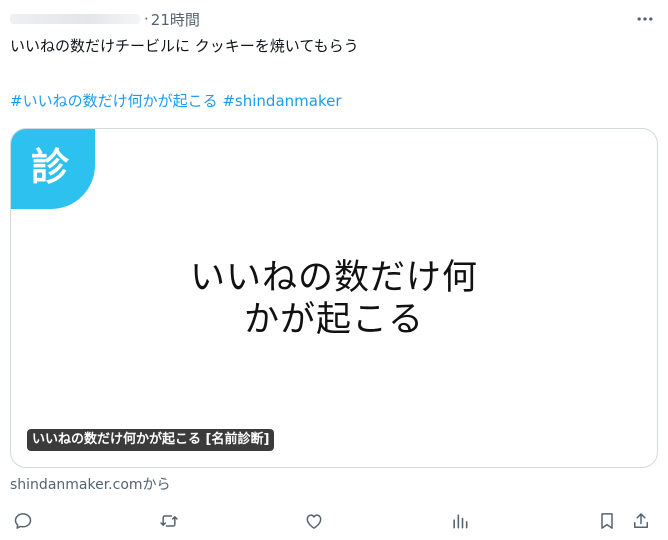 This screenshot has height=540, width=668. I want to click on card-headline-line: いいねの数だけ何, so click(333, 278).